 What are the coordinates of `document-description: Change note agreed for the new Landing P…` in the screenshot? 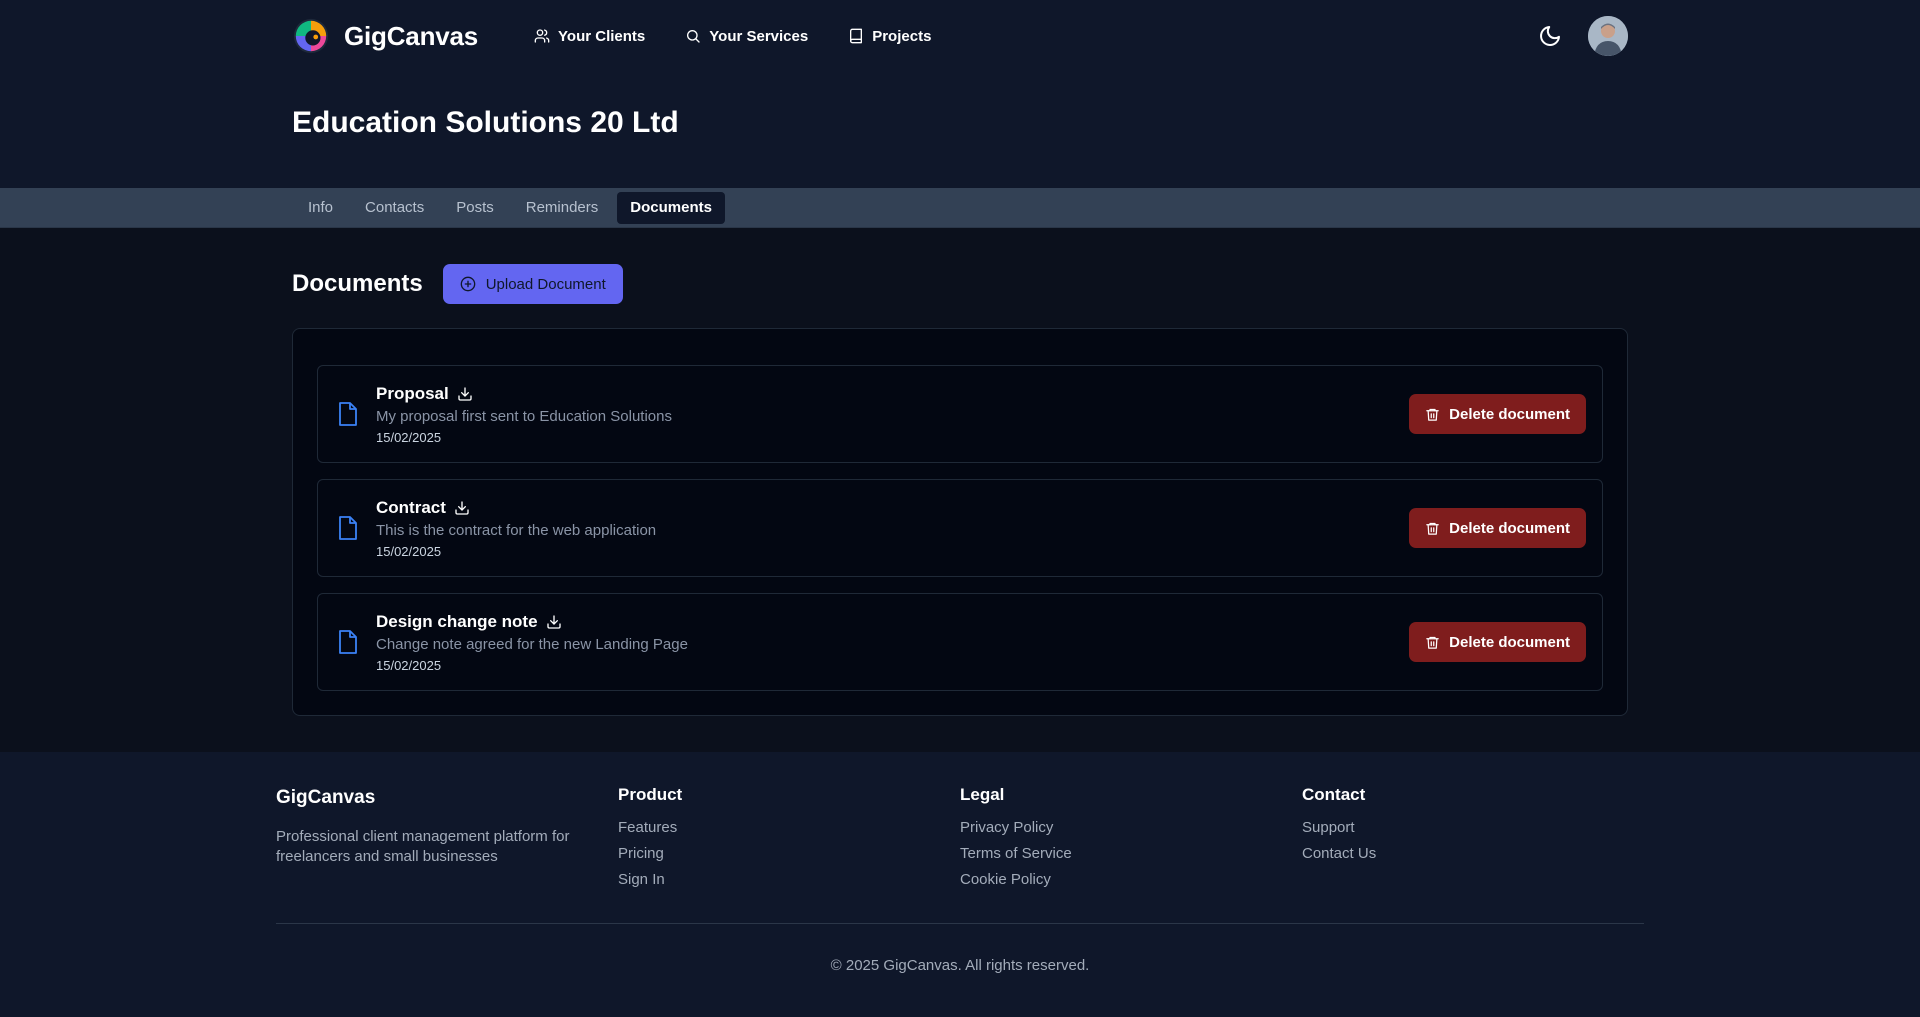 It's located at (532, 644).